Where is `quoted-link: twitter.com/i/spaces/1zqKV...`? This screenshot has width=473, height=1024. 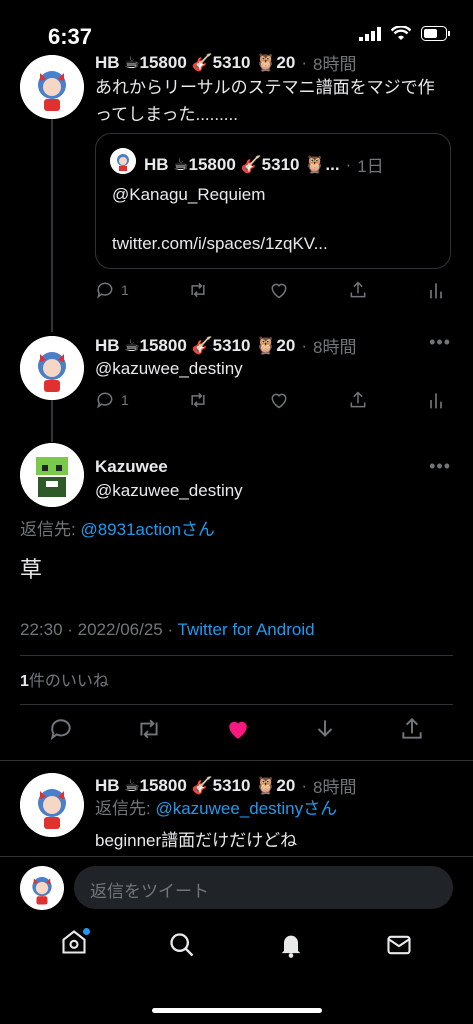
quoted-link: twitter.com/i/spaces/1zqKV... is located at coordinates (220, 243).